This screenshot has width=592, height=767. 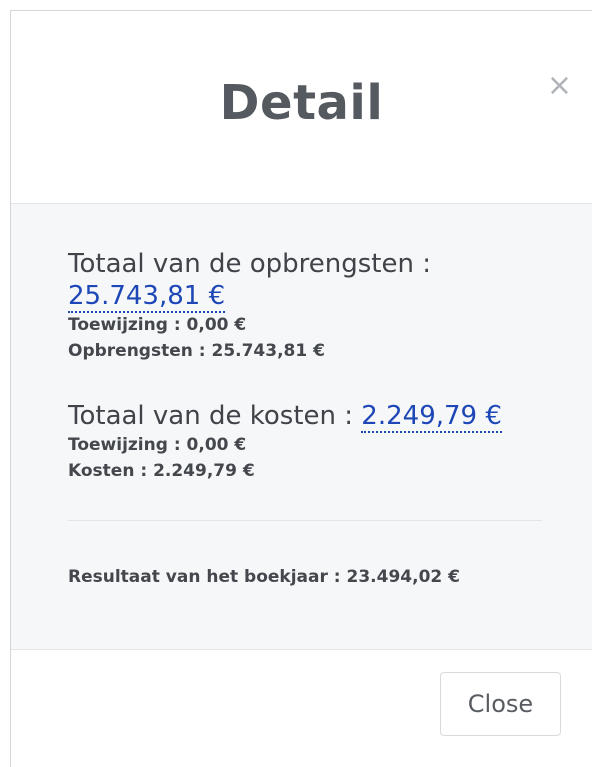 I want to click on costs-heading-label: Totaal van de kosten :, so click(x=211, y=416).